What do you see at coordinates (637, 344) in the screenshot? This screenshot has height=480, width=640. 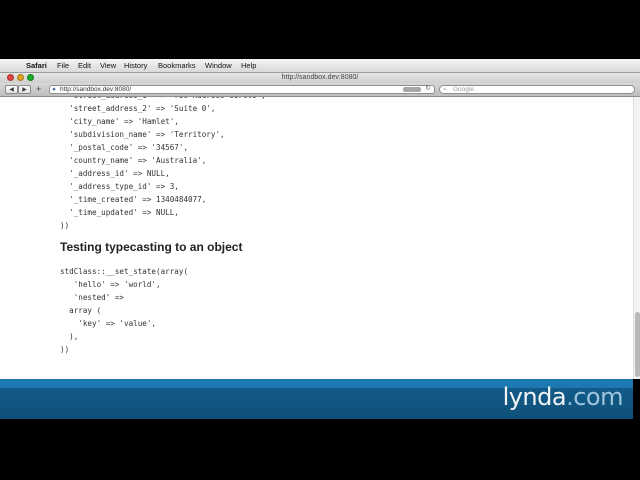 I see `scrollbar-thumb` at bounding box center [637, 344].